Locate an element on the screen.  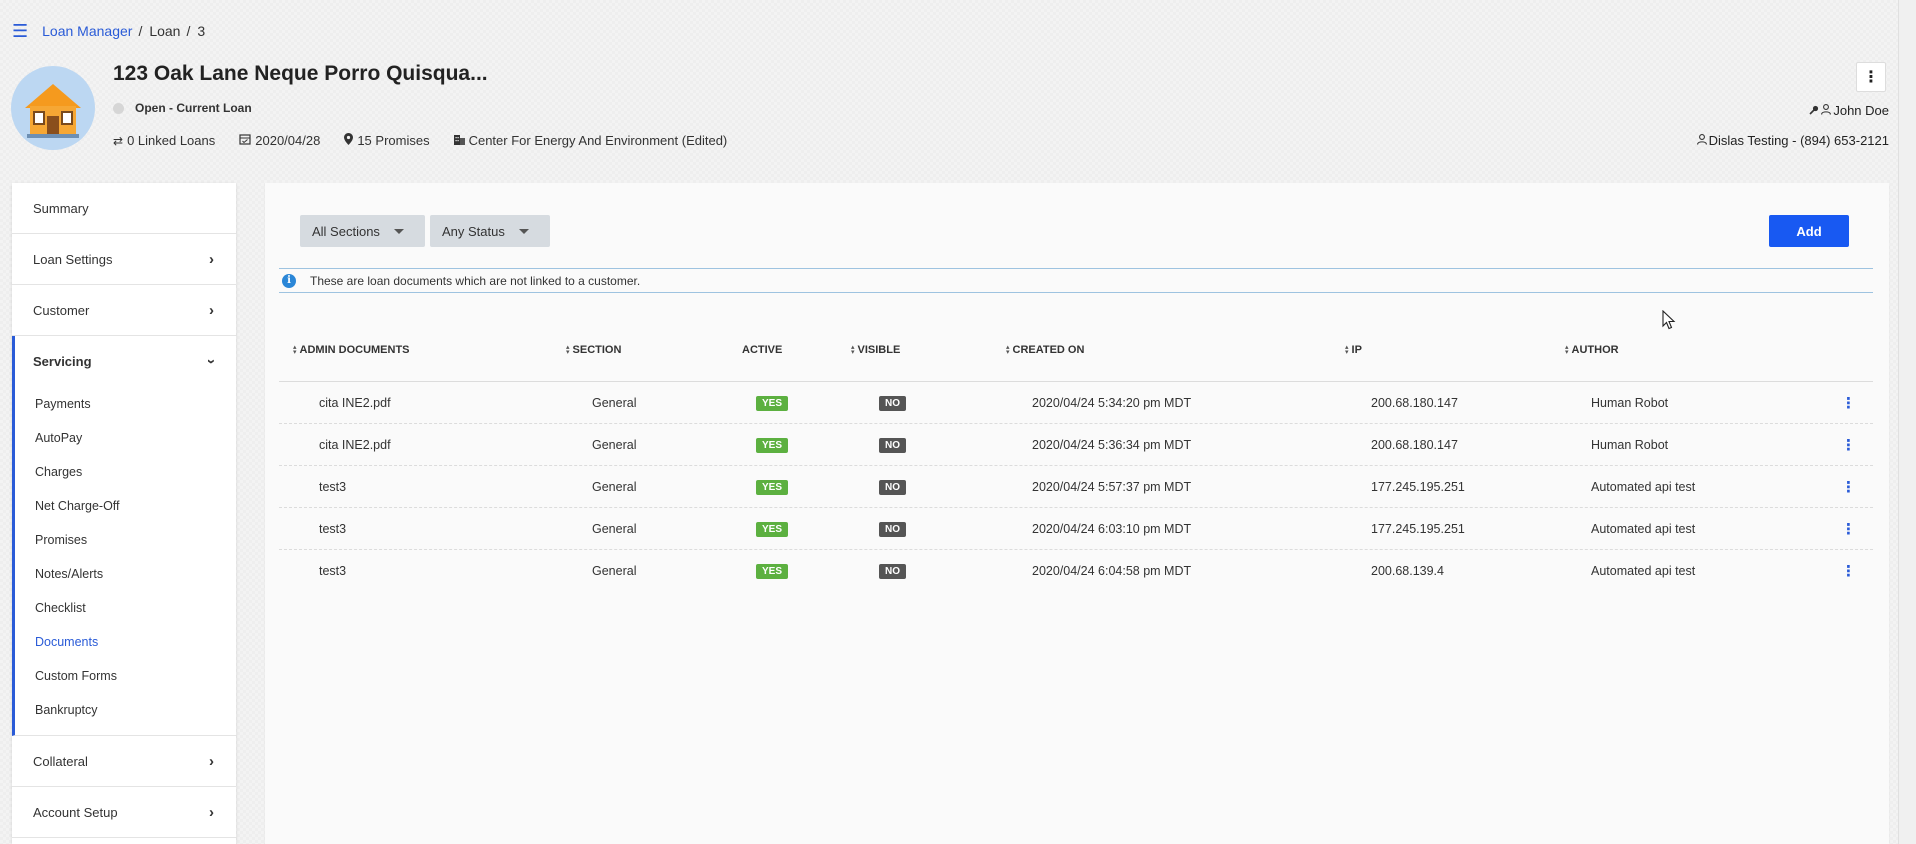
column-header-label: VISIBLE is located at coordinates (879, 350).